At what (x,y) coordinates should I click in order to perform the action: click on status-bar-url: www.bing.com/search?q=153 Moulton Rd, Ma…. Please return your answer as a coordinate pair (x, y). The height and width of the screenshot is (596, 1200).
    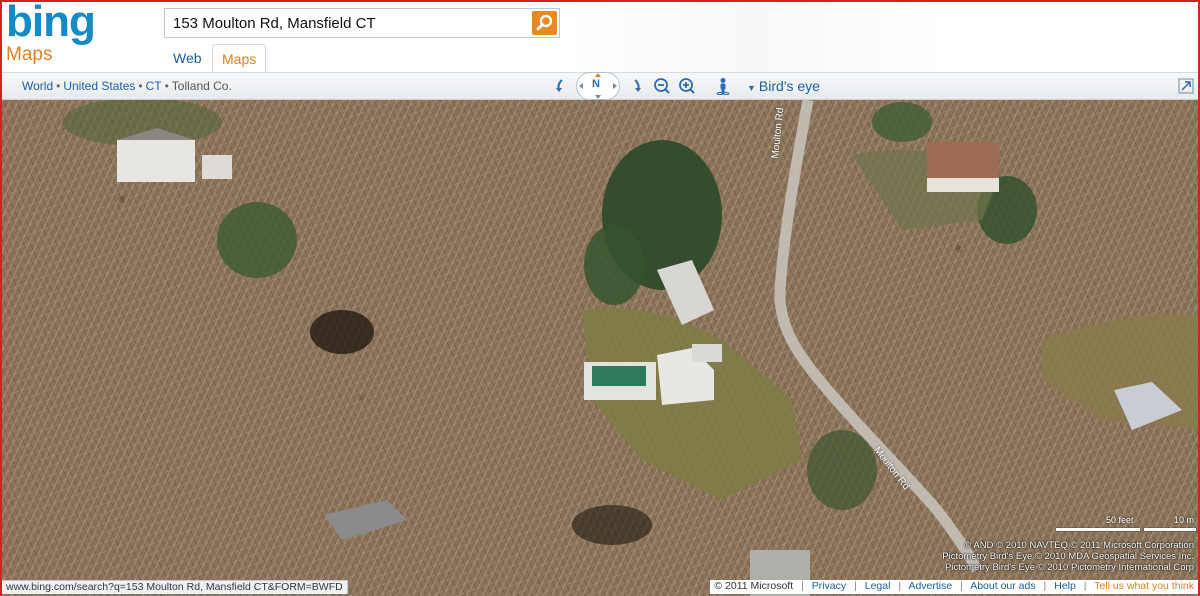
    Looking at the image, I should click on (175, 587).